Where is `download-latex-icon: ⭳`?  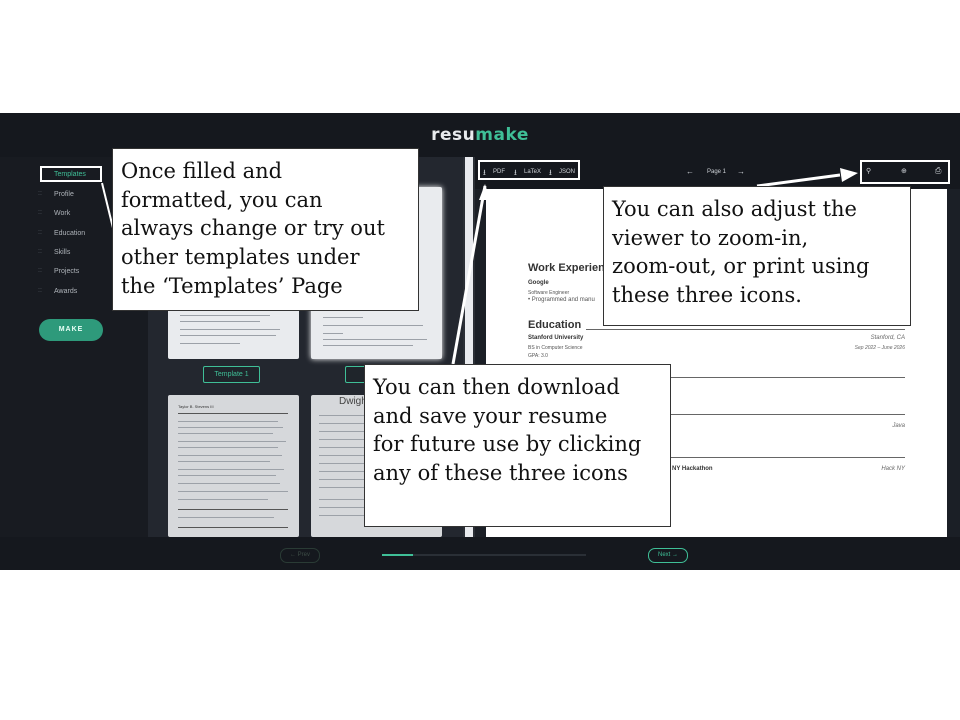 download-latex-icon: ⭳ is located at coordinates (515, 174).